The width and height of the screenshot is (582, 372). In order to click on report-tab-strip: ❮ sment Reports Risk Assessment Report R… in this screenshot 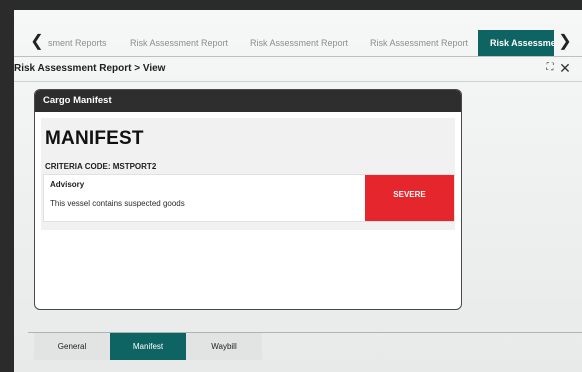, I will do `click(298, 43)`.